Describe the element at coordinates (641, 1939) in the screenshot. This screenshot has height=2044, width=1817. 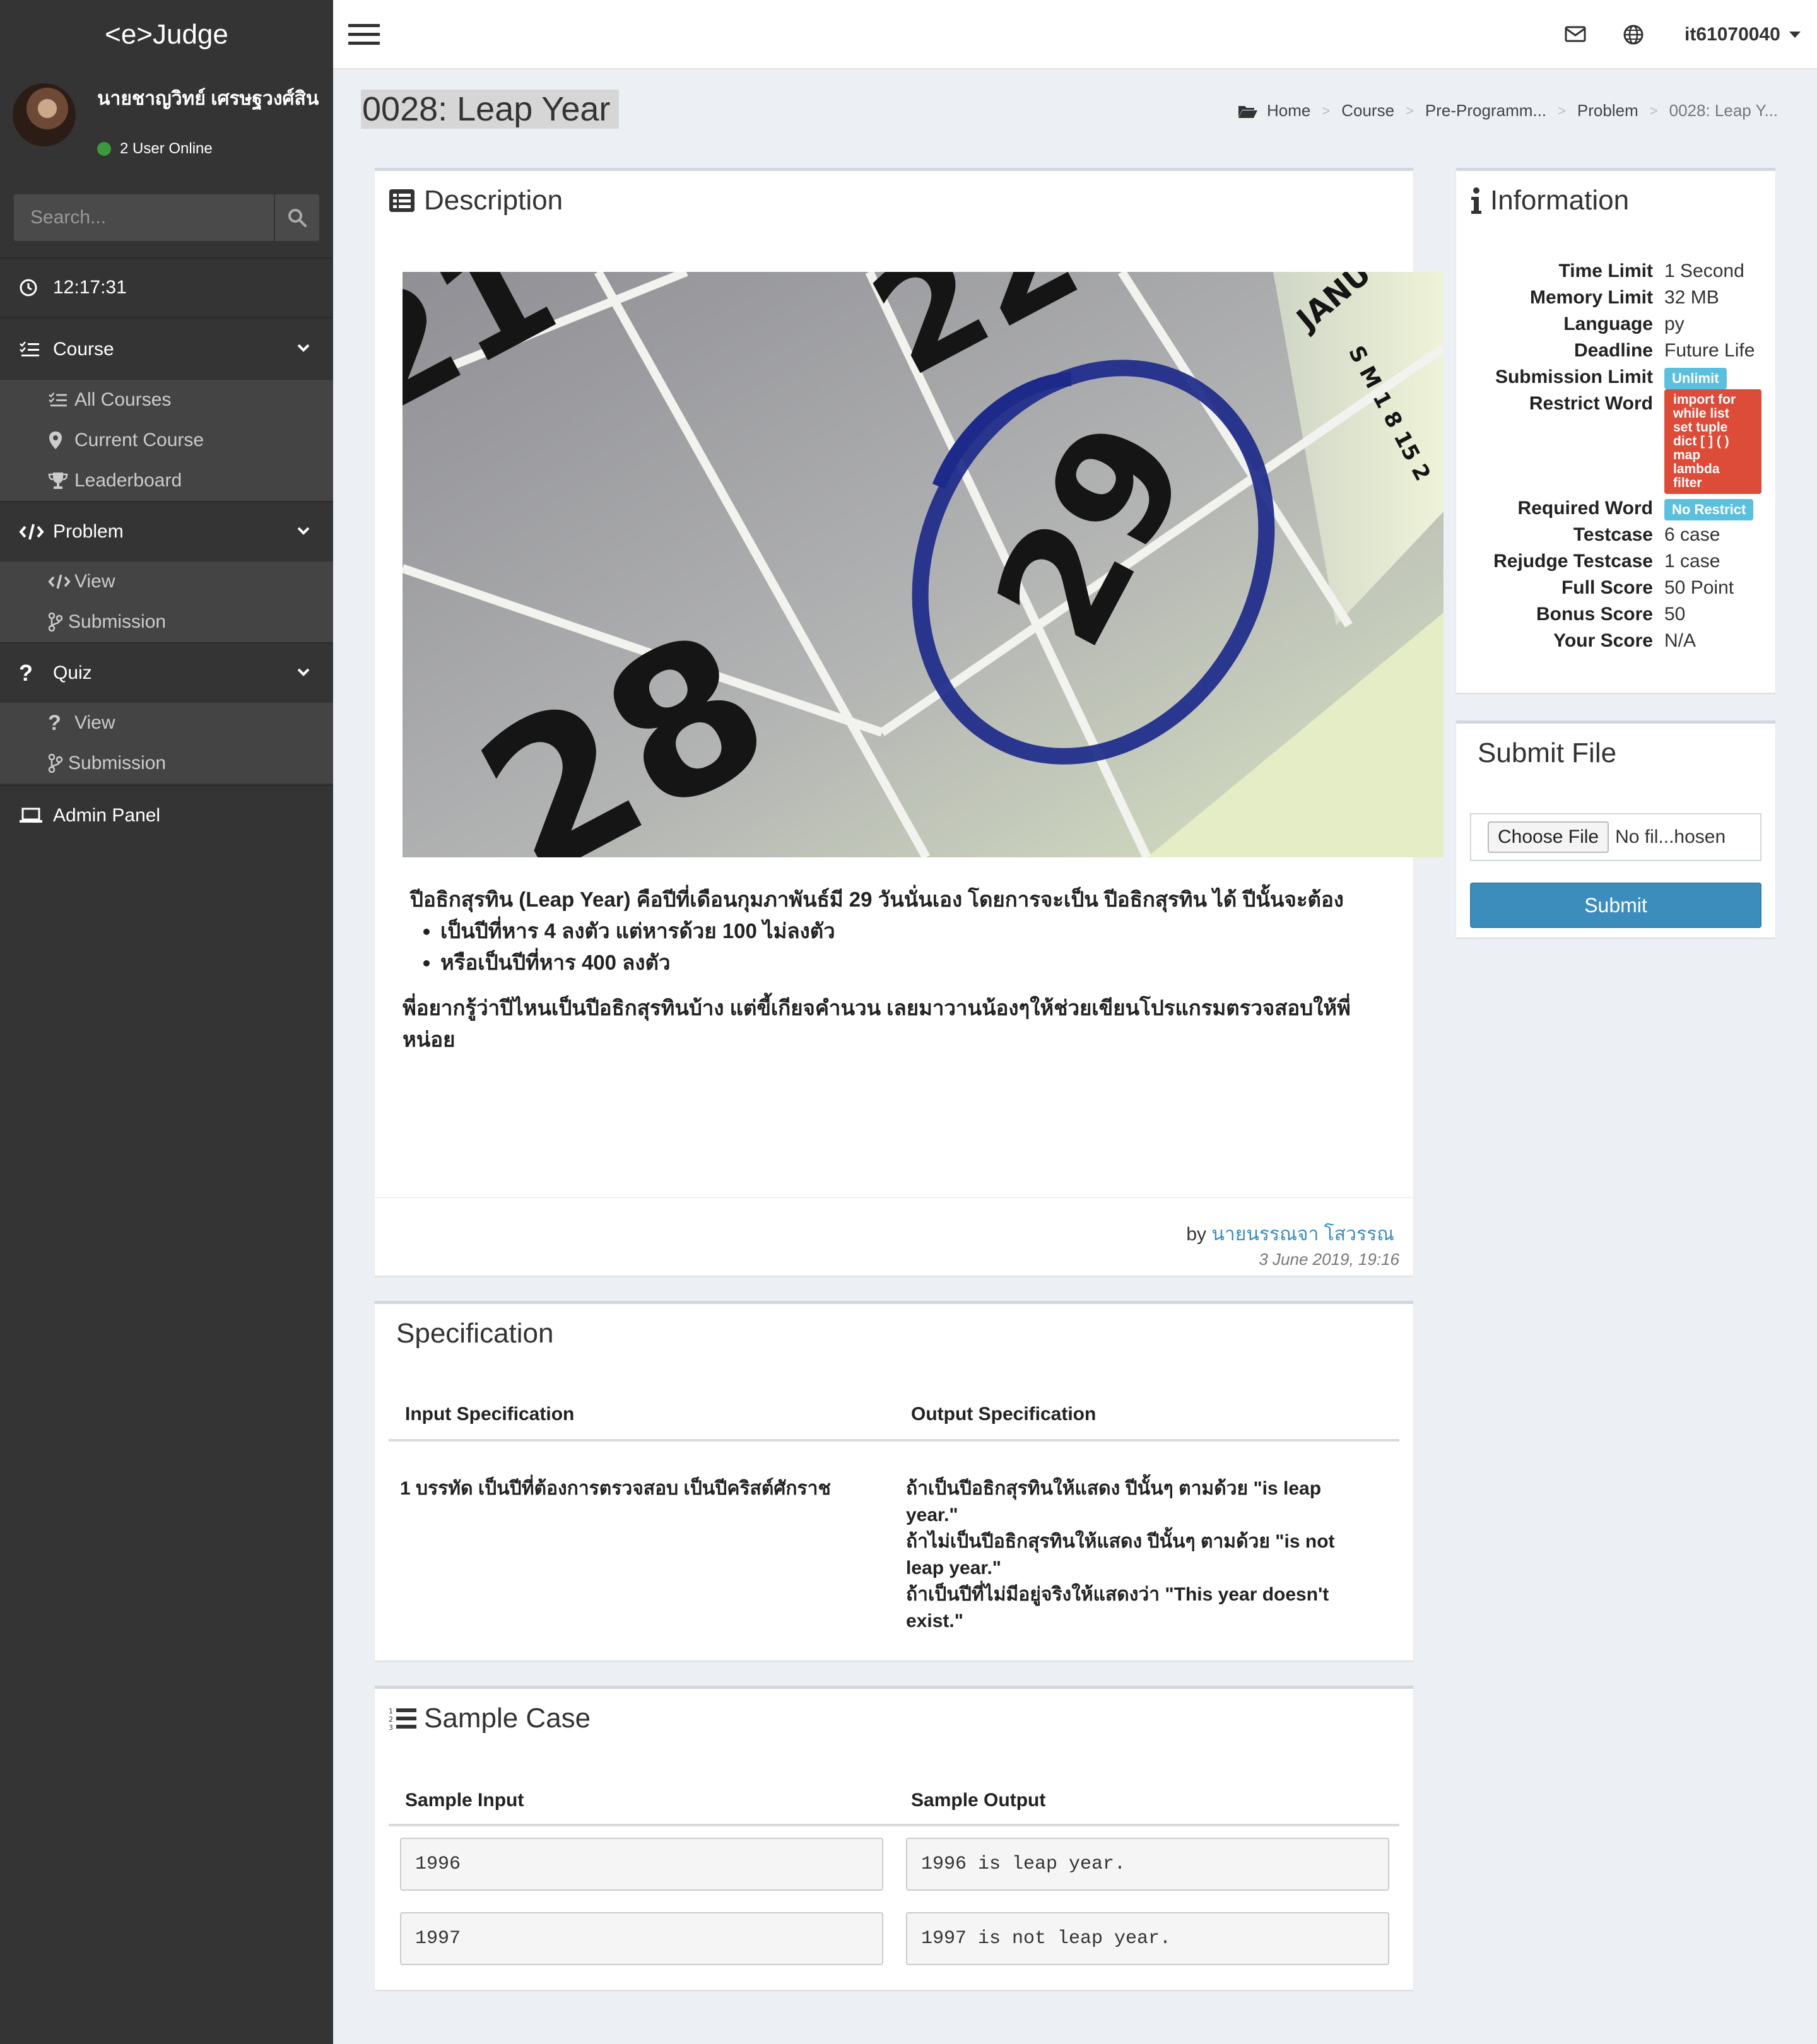
I see `sample-input-cell: 1997` at that location.